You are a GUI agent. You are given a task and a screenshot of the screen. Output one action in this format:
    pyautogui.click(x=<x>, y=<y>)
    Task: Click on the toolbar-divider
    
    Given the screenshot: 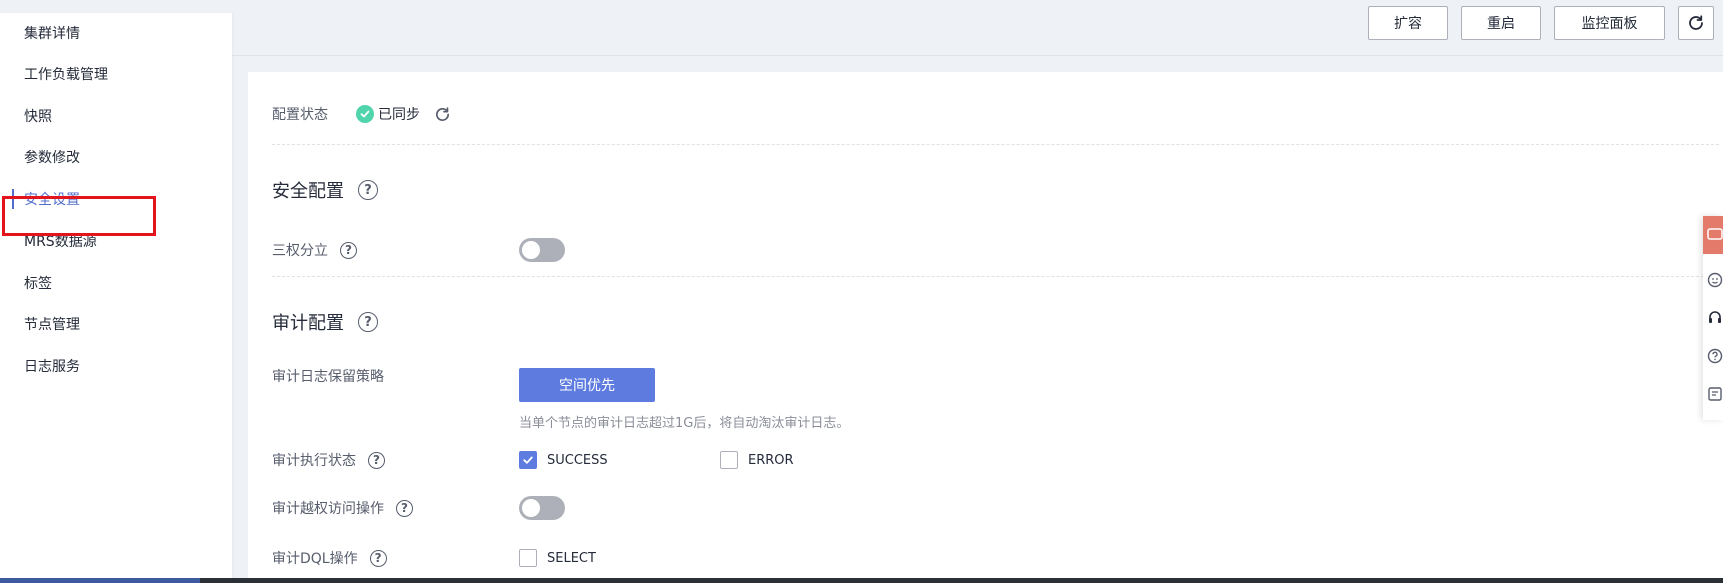 What is the action you would take?
    pyautogui.click(x=977, y=55)
    